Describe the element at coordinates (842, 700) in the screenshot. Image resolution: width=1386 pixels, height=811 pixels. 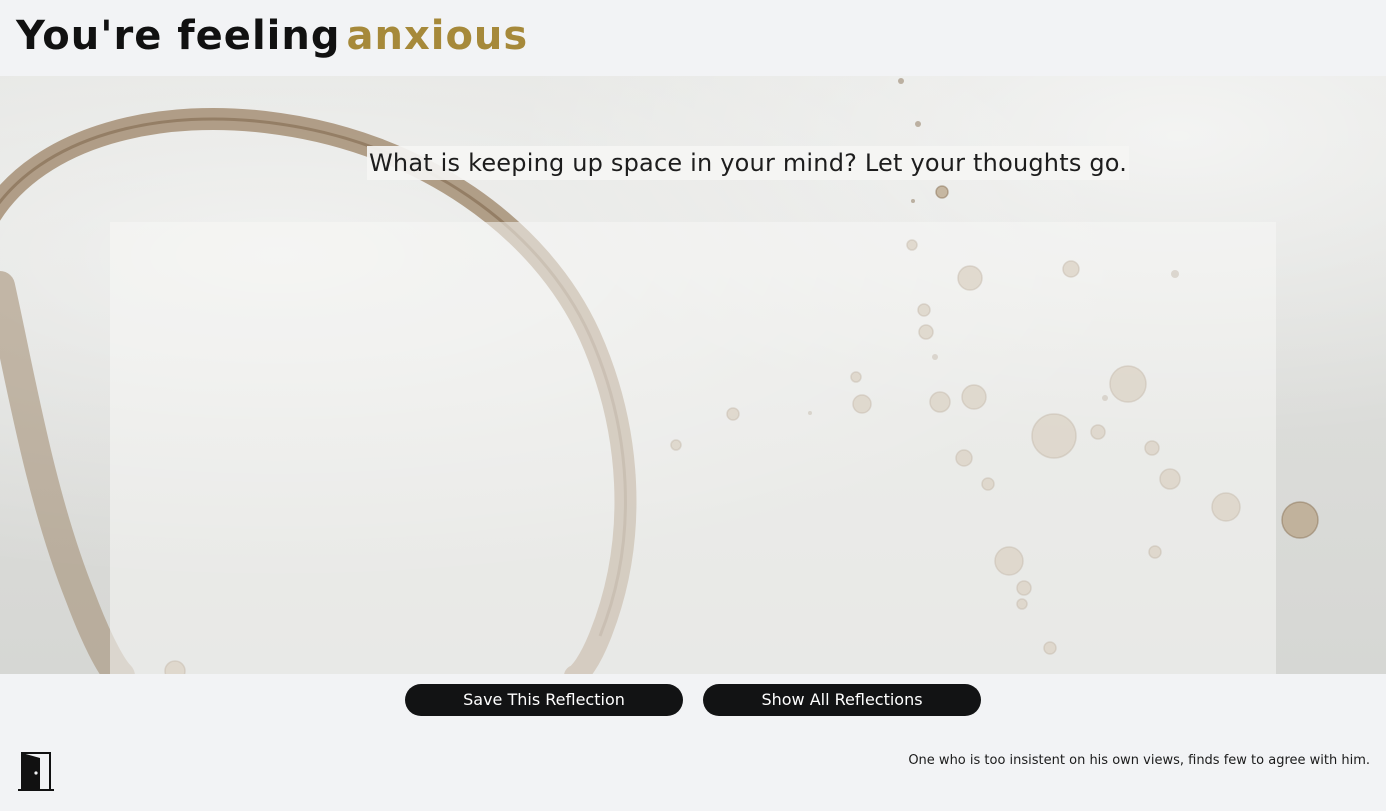
I see `show-all-reflections-button: Show All Reflections` at that location.